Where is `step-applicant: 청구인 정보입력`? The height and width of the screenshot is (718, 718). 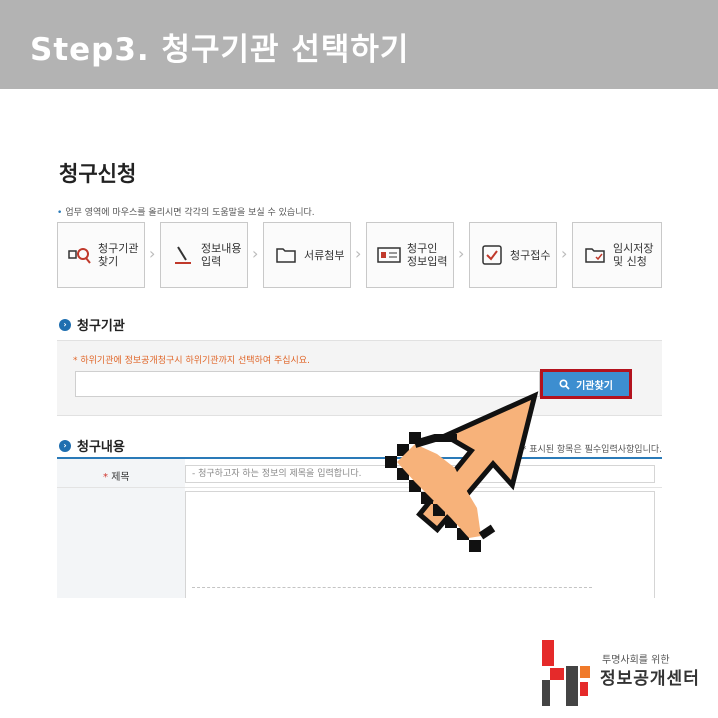
step-applicant: 청구인 정보입력 is located at coordinates (410, 255).